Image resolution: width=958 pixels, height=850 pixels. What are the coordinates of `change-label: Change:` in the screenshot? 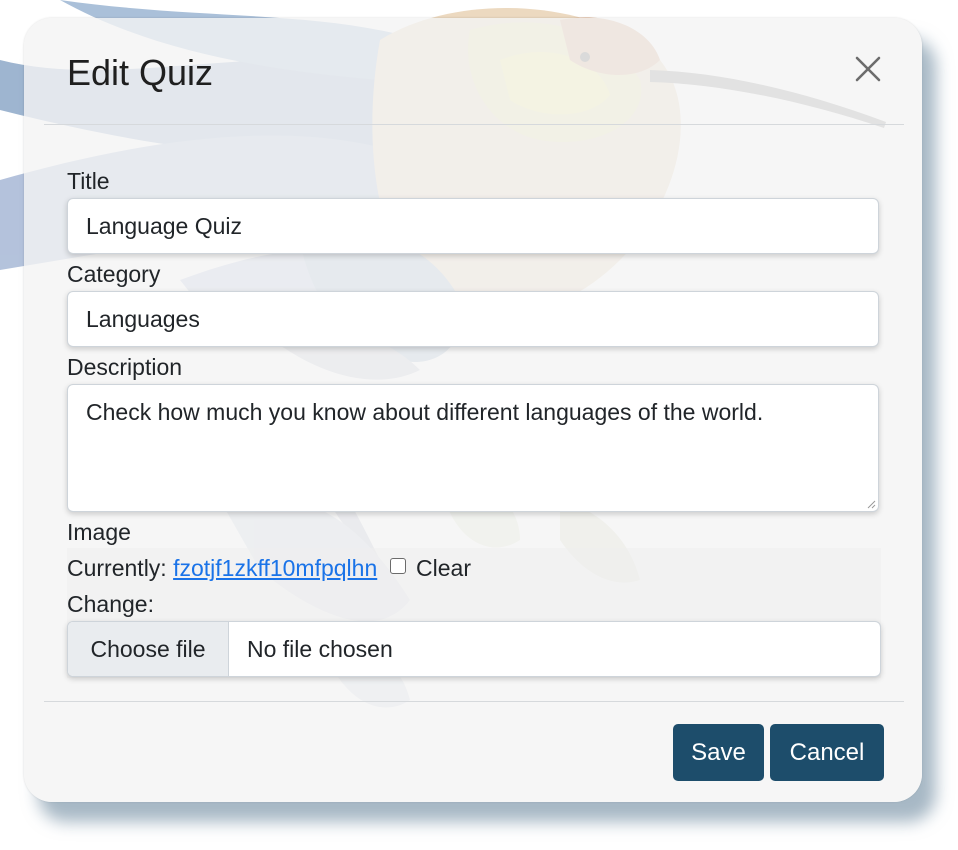 It's located at (110, 604).